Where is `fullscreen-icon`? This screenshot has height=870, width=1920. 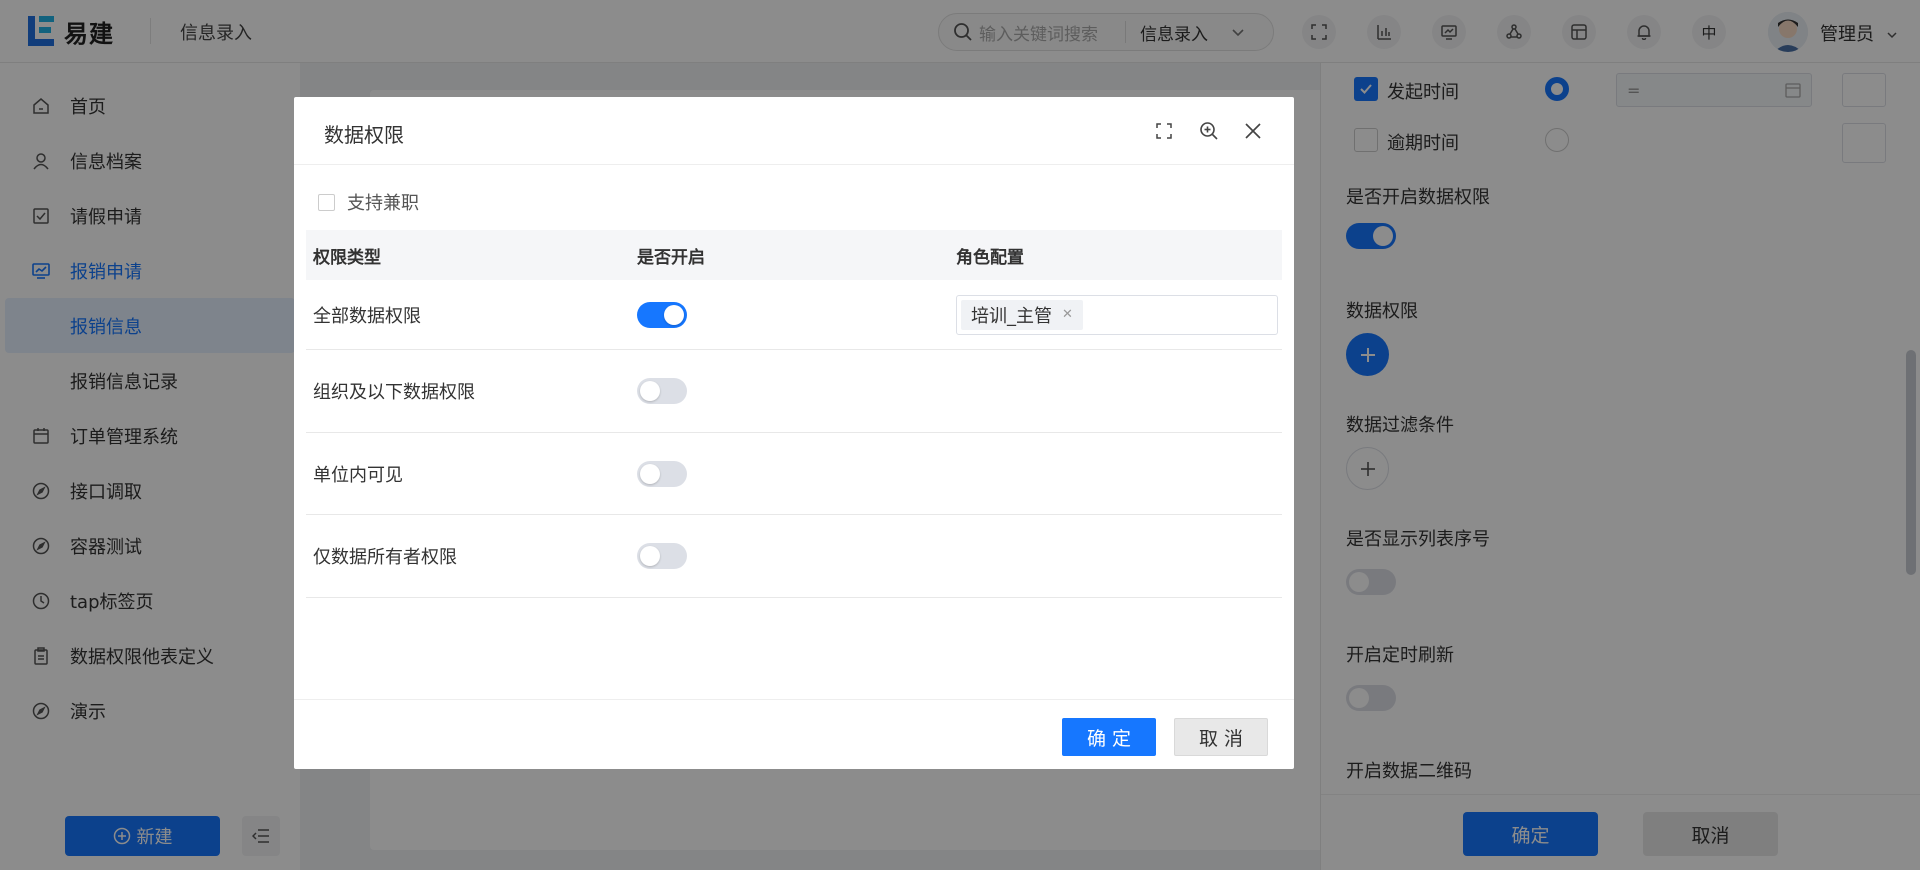
fullscreen-icon is located at coordinates (1164, 131).